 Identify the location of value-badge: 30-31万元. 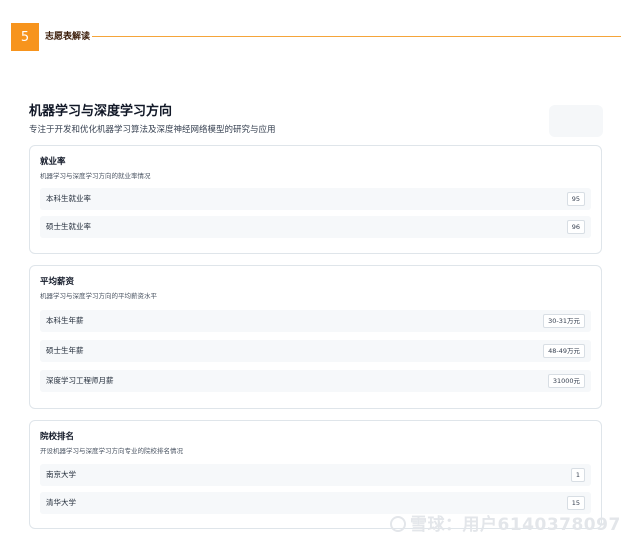
(564, 321).